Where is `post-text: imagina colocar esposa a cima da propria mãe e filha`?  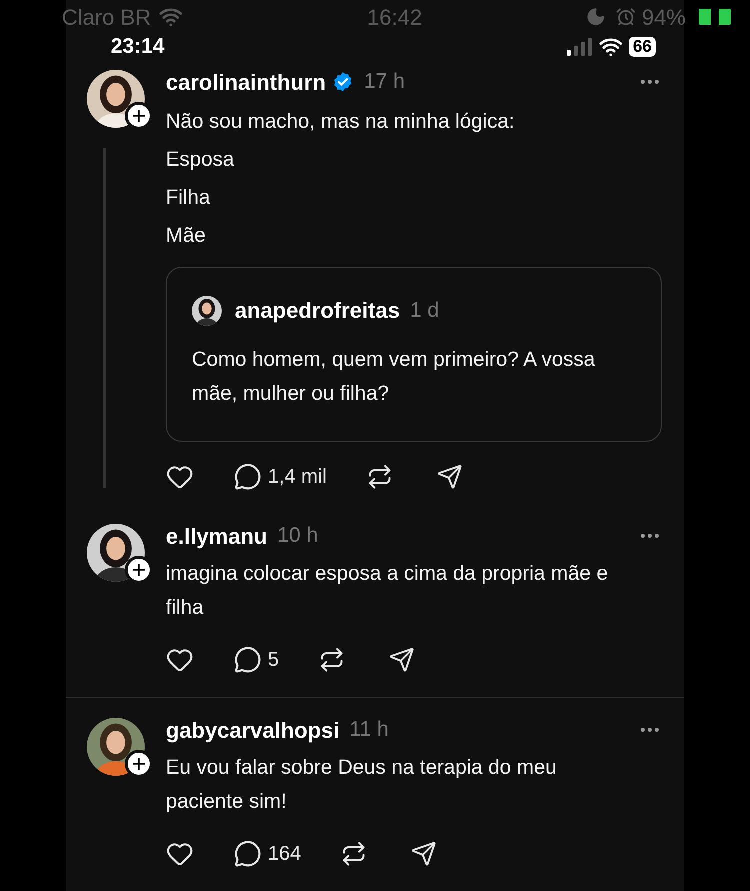
post-text: imagina colocar esposa a cima da propria mãe e filha is located at coordinates (388, 591).